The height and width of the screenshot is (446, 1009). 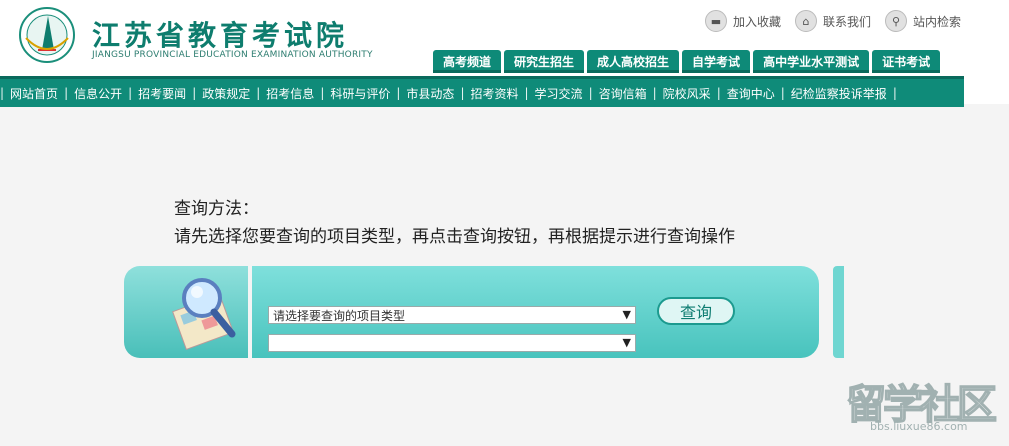 I want to click on magnifier-map-icon, so click(x=204, y=314).